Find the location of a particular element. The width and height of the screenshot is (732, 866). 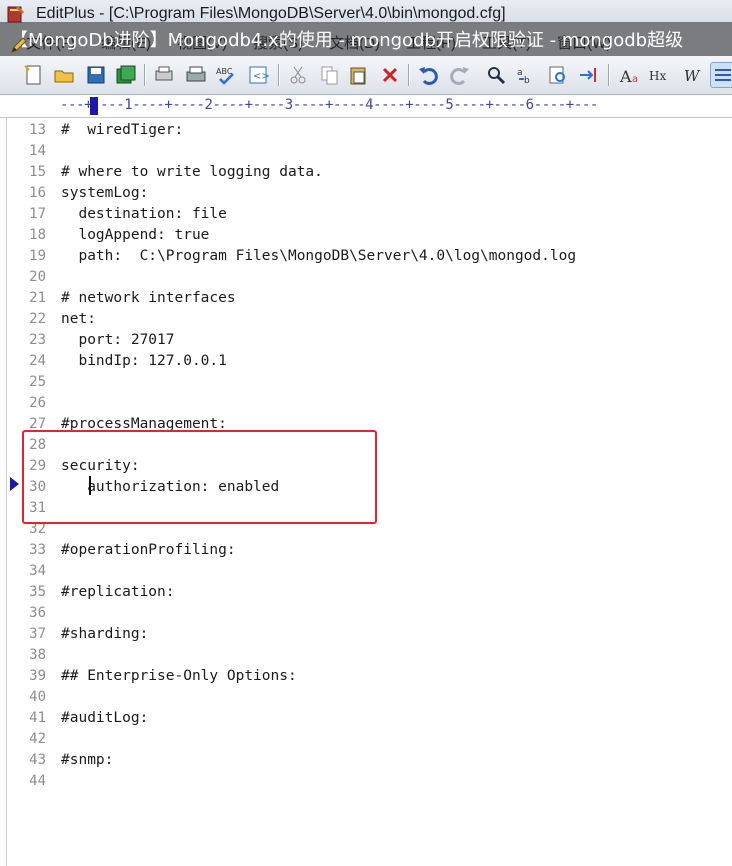

goto-line-icon is located at coordinates (588, 75).